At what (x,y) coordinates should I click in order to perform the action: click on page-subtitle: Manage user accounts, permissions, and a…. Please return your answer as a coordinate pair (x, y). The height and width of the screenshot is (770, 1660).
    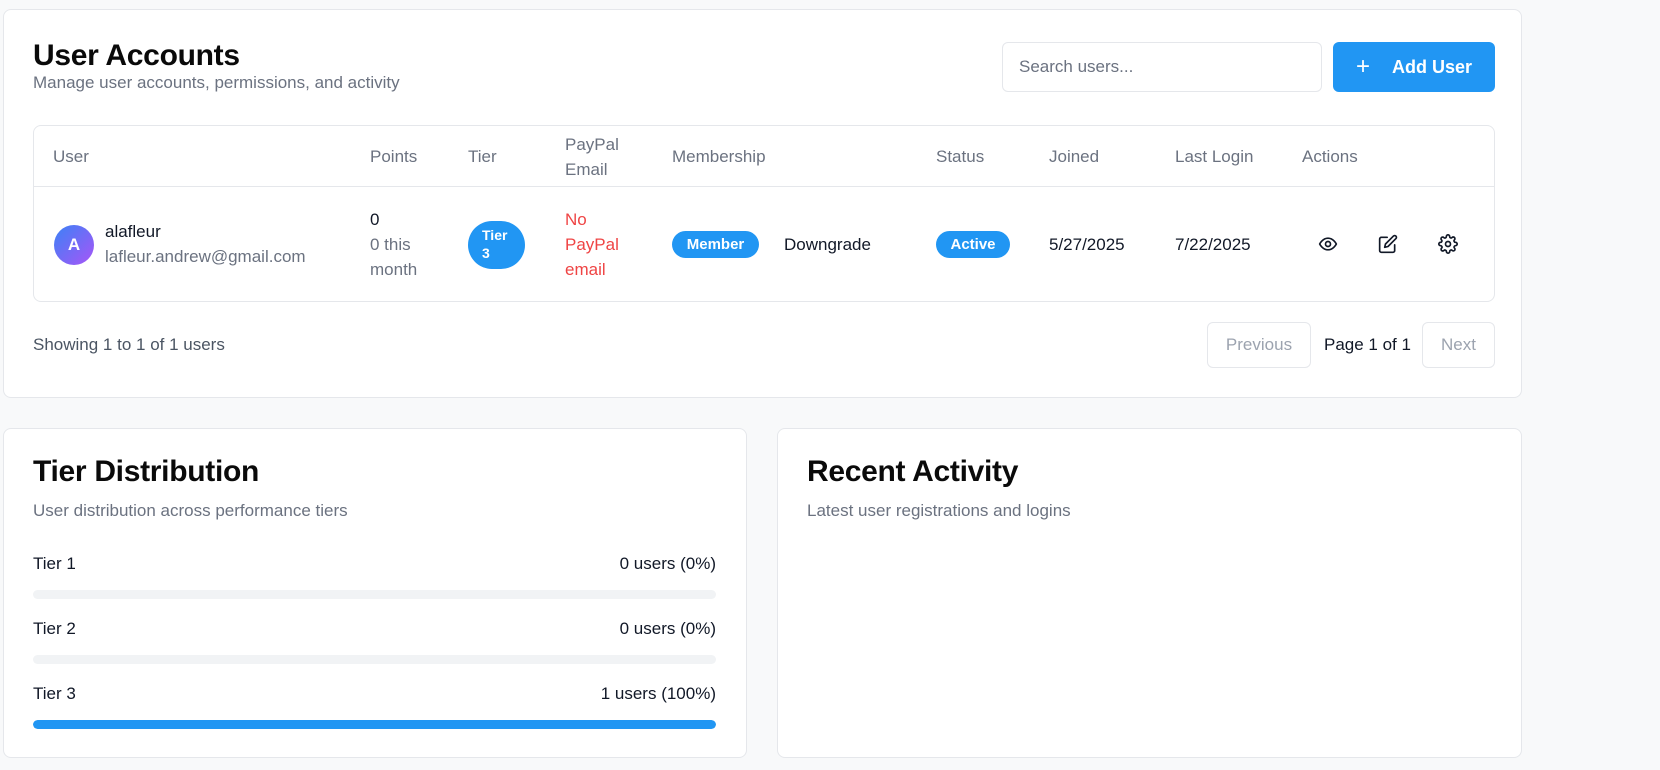
    Looking at the image, I should click on (216, 82).